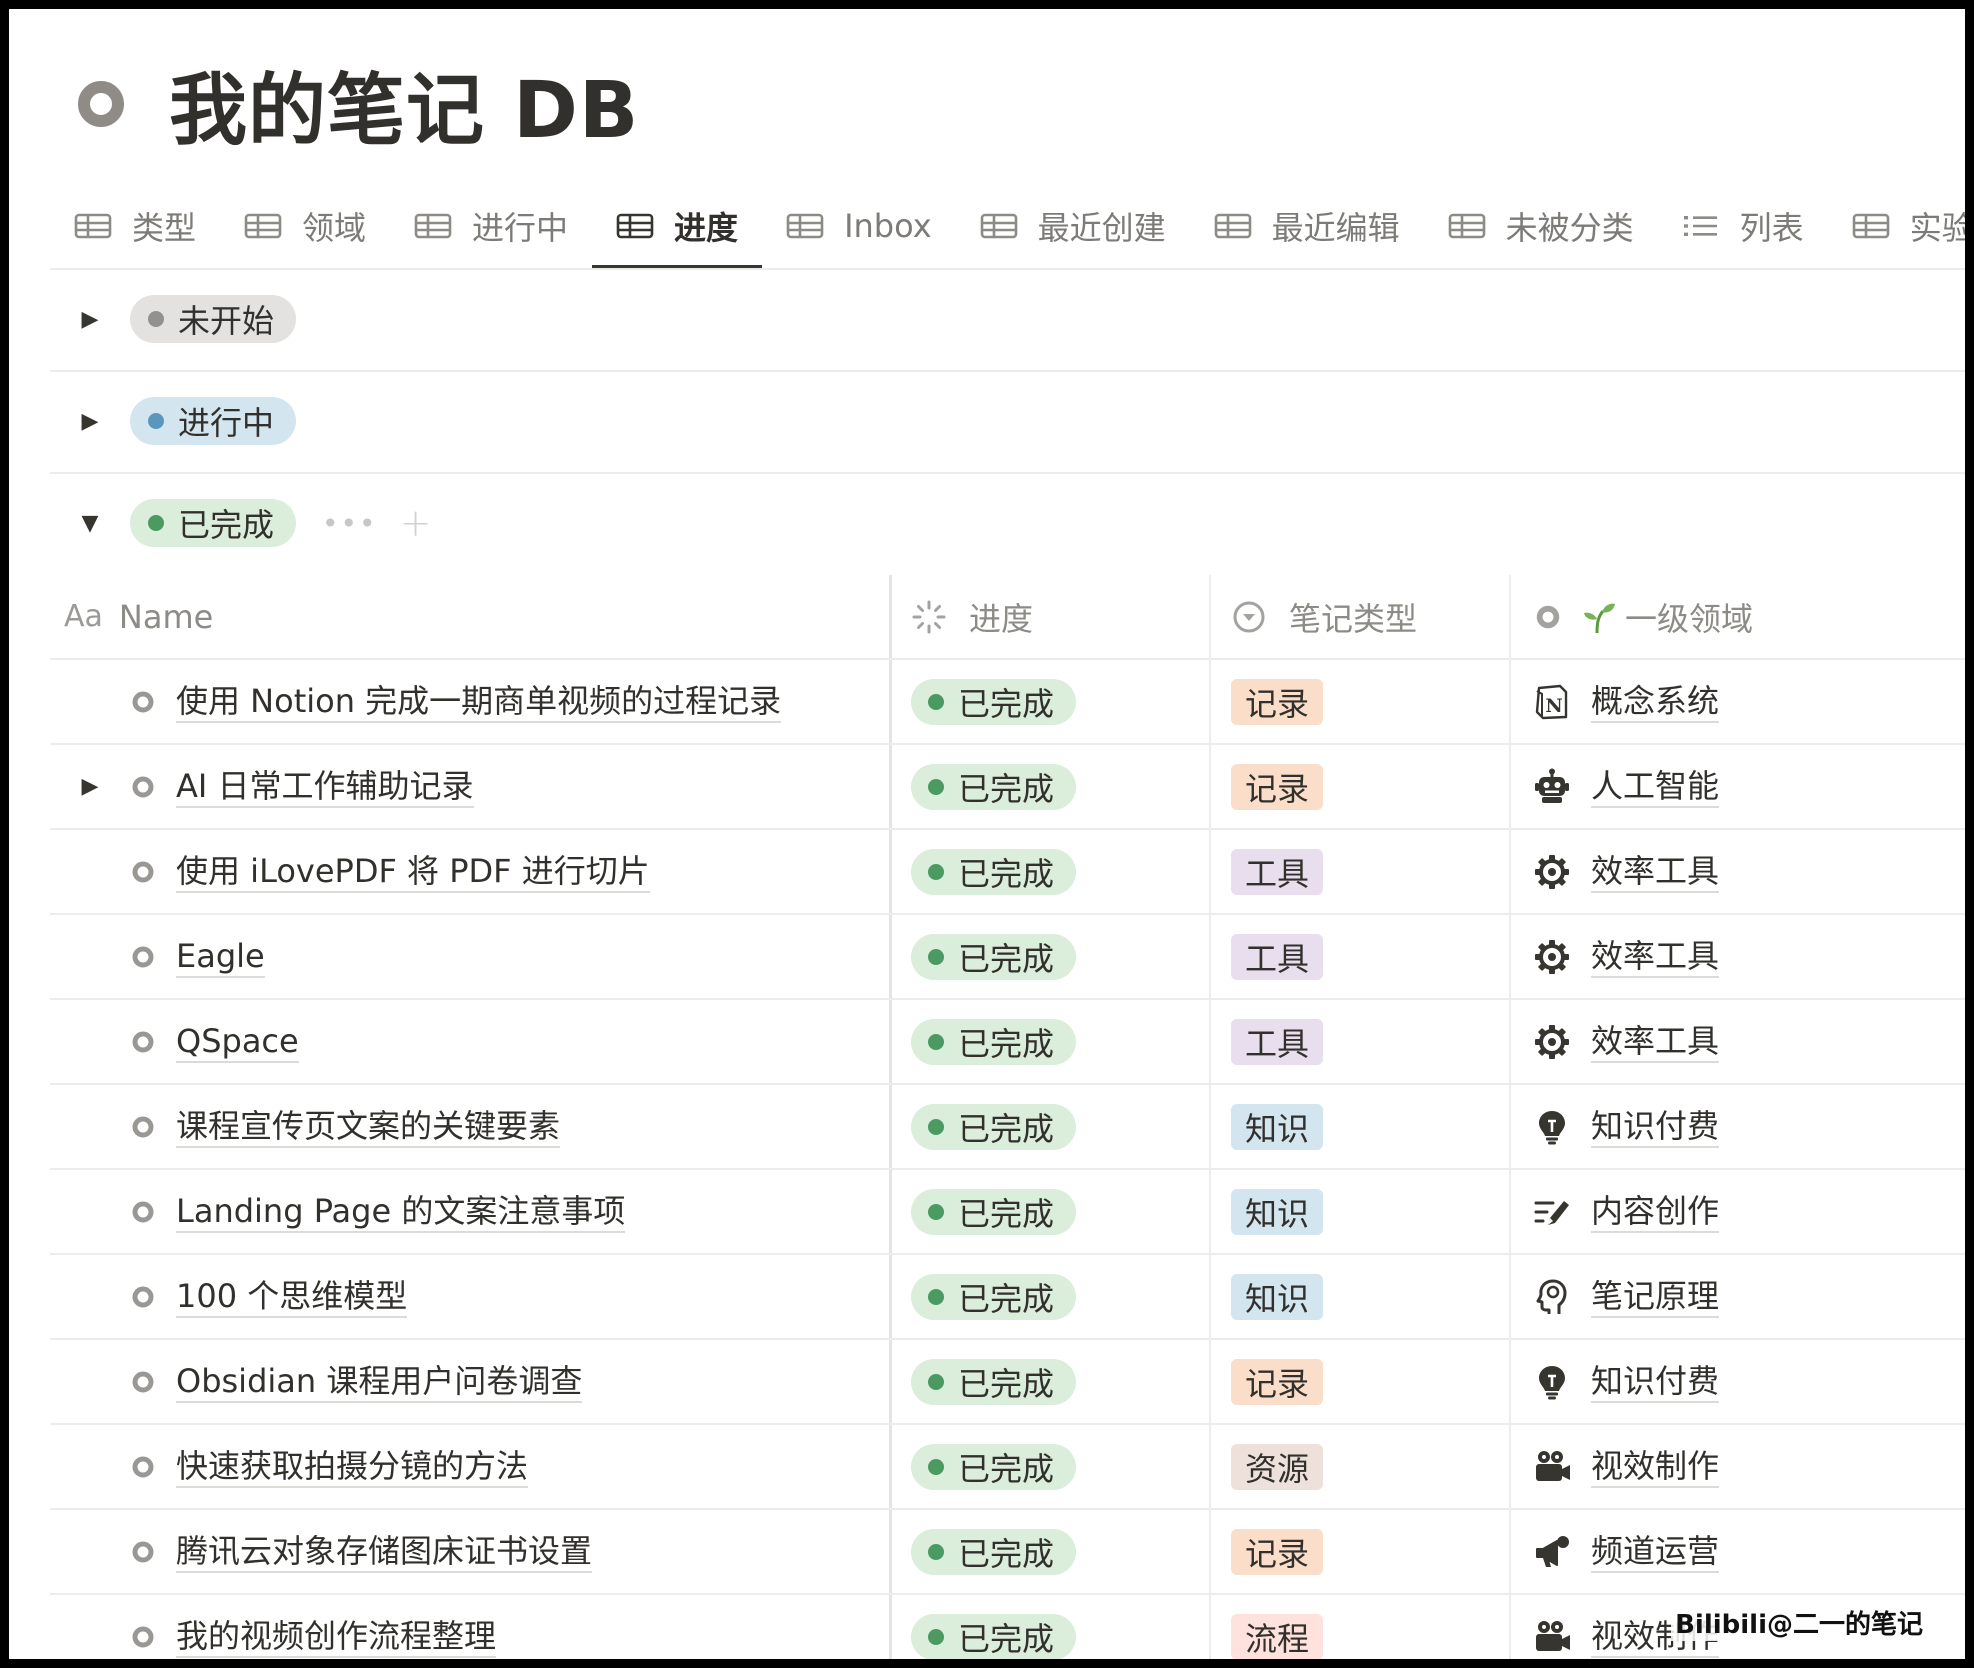 The image size is (1974, 1668). What do you see at coordinates (1737, 1551) in the screenshot?
I see `area-cell: 频道运营` at bounding box center [1737, 1551].